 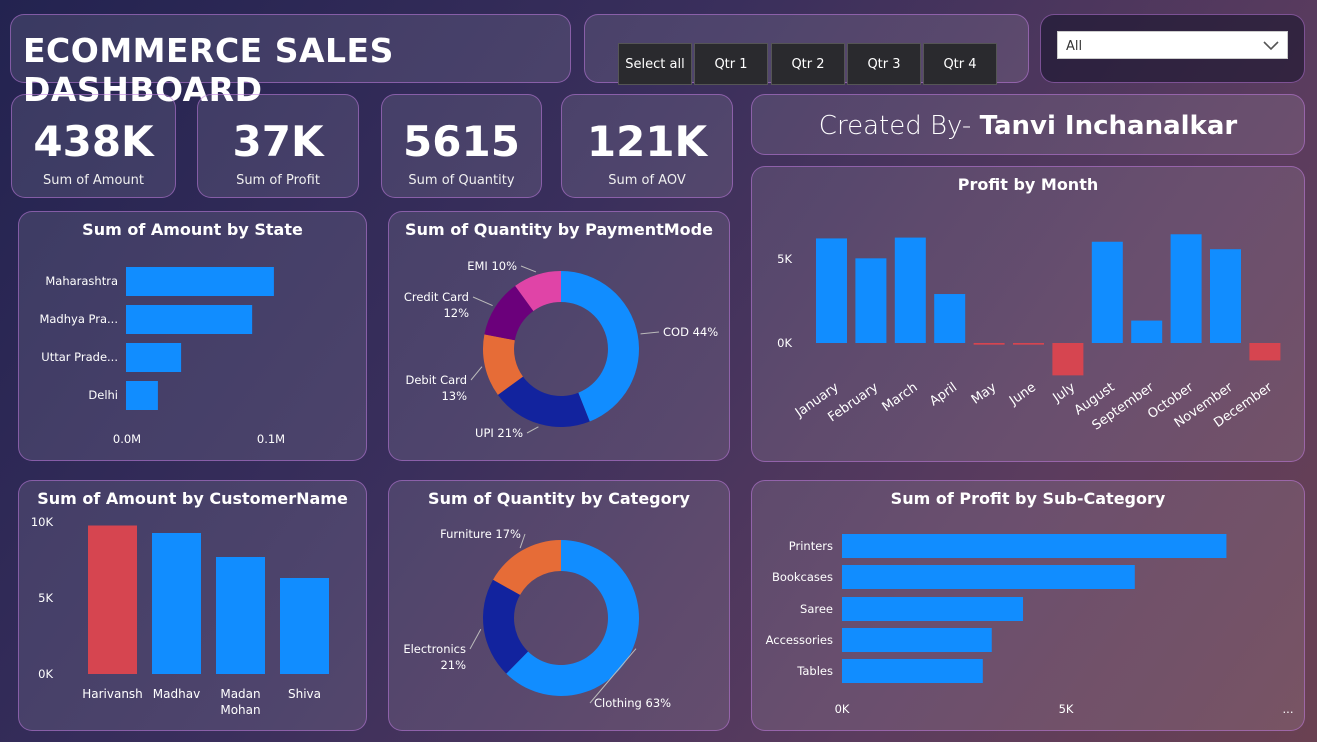 What do you see at coordinates (103, 395) in the screenshot?
I see `state-category-label: Delhi` at bounding box center [103, 395].